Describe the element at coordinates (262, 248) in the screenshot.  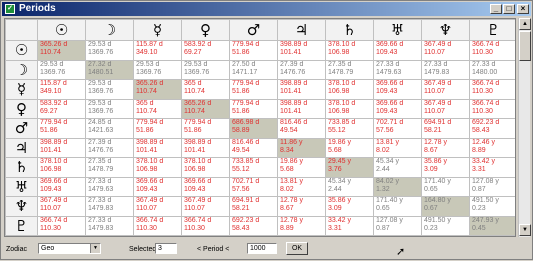
I see `period-input: 1000` at that location.